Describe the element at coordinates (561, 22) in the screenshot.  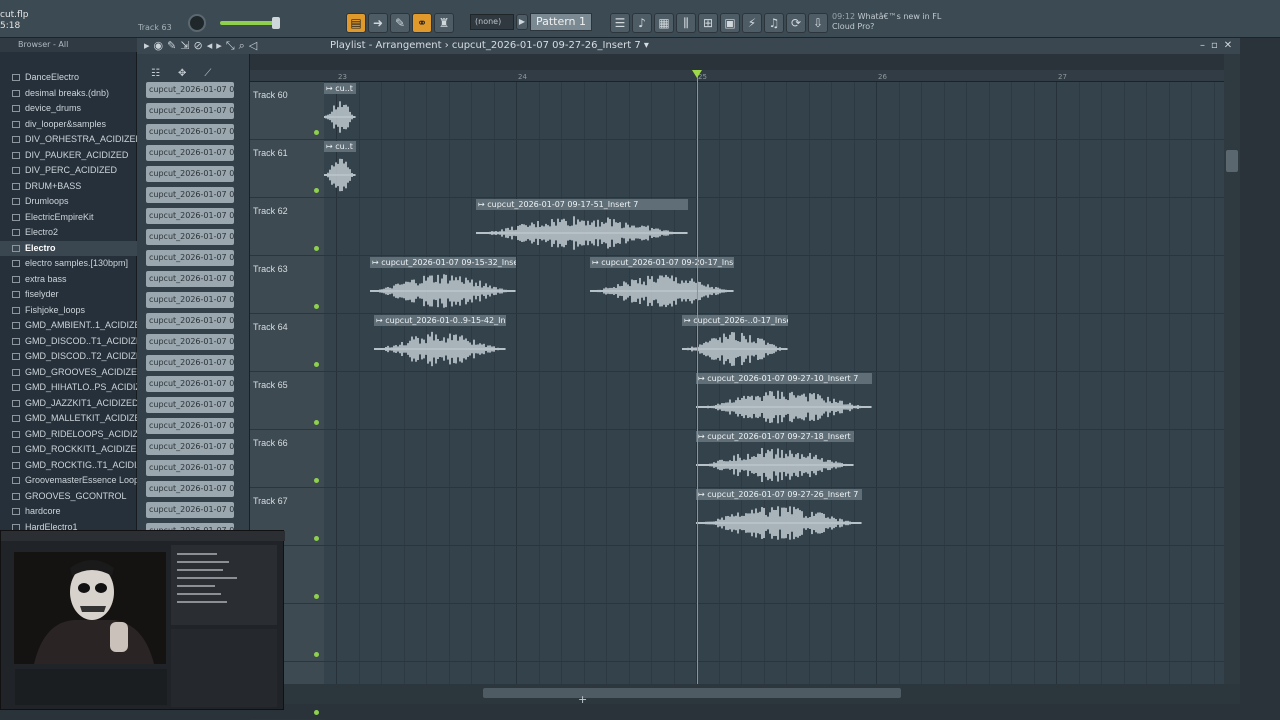
I see `pattern-selector: Pattern 1` at that location.